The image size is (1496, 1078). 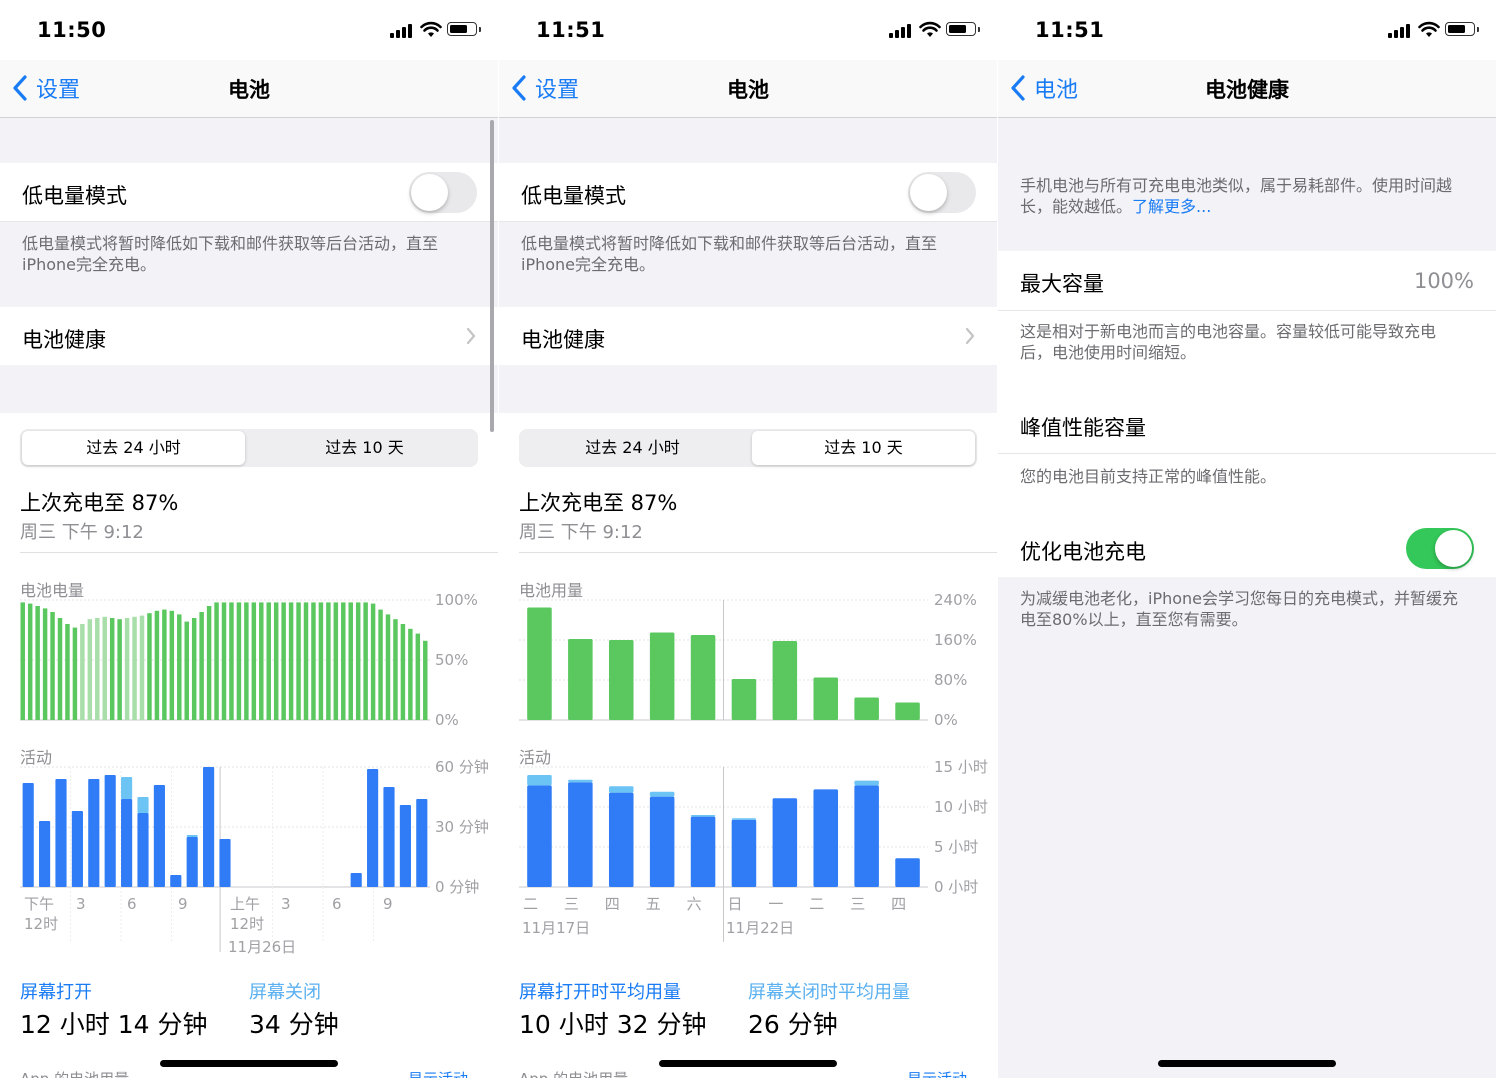 I want to click on nav-bar: 电池 电池健康, so click(x=1247, y=89).